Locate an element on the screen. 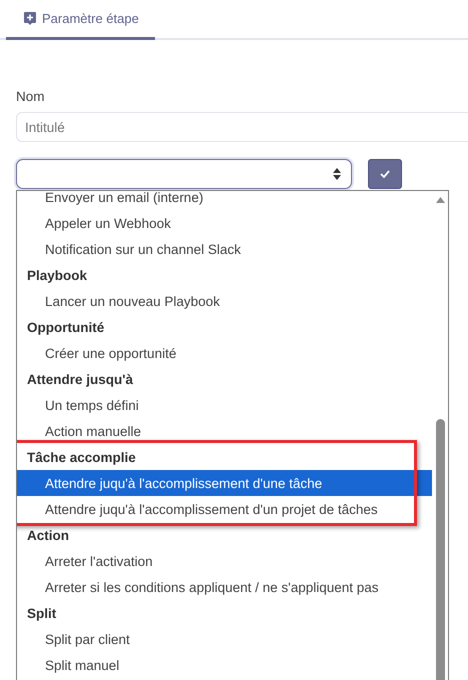 The width and height of the screenshot is (468, 680). tab: Paramètre étape is located at coordinates (80, 20).